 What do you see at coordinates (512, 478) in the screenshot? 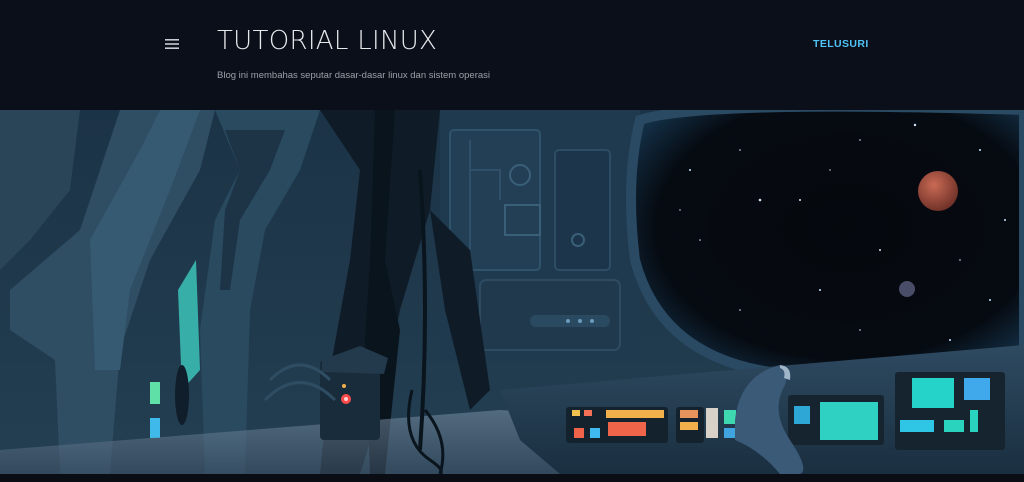
I see `bottom-strip` at bounding box center [512, 478].